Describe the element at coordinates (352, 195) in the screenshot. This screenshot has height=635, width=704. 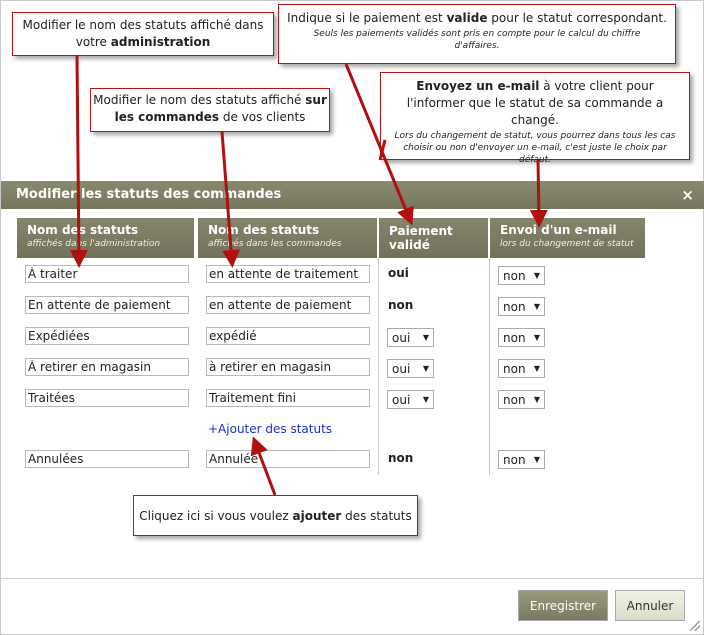
I see `dialog-titlebar: Modifier les statuts des commandes ×` at that location.